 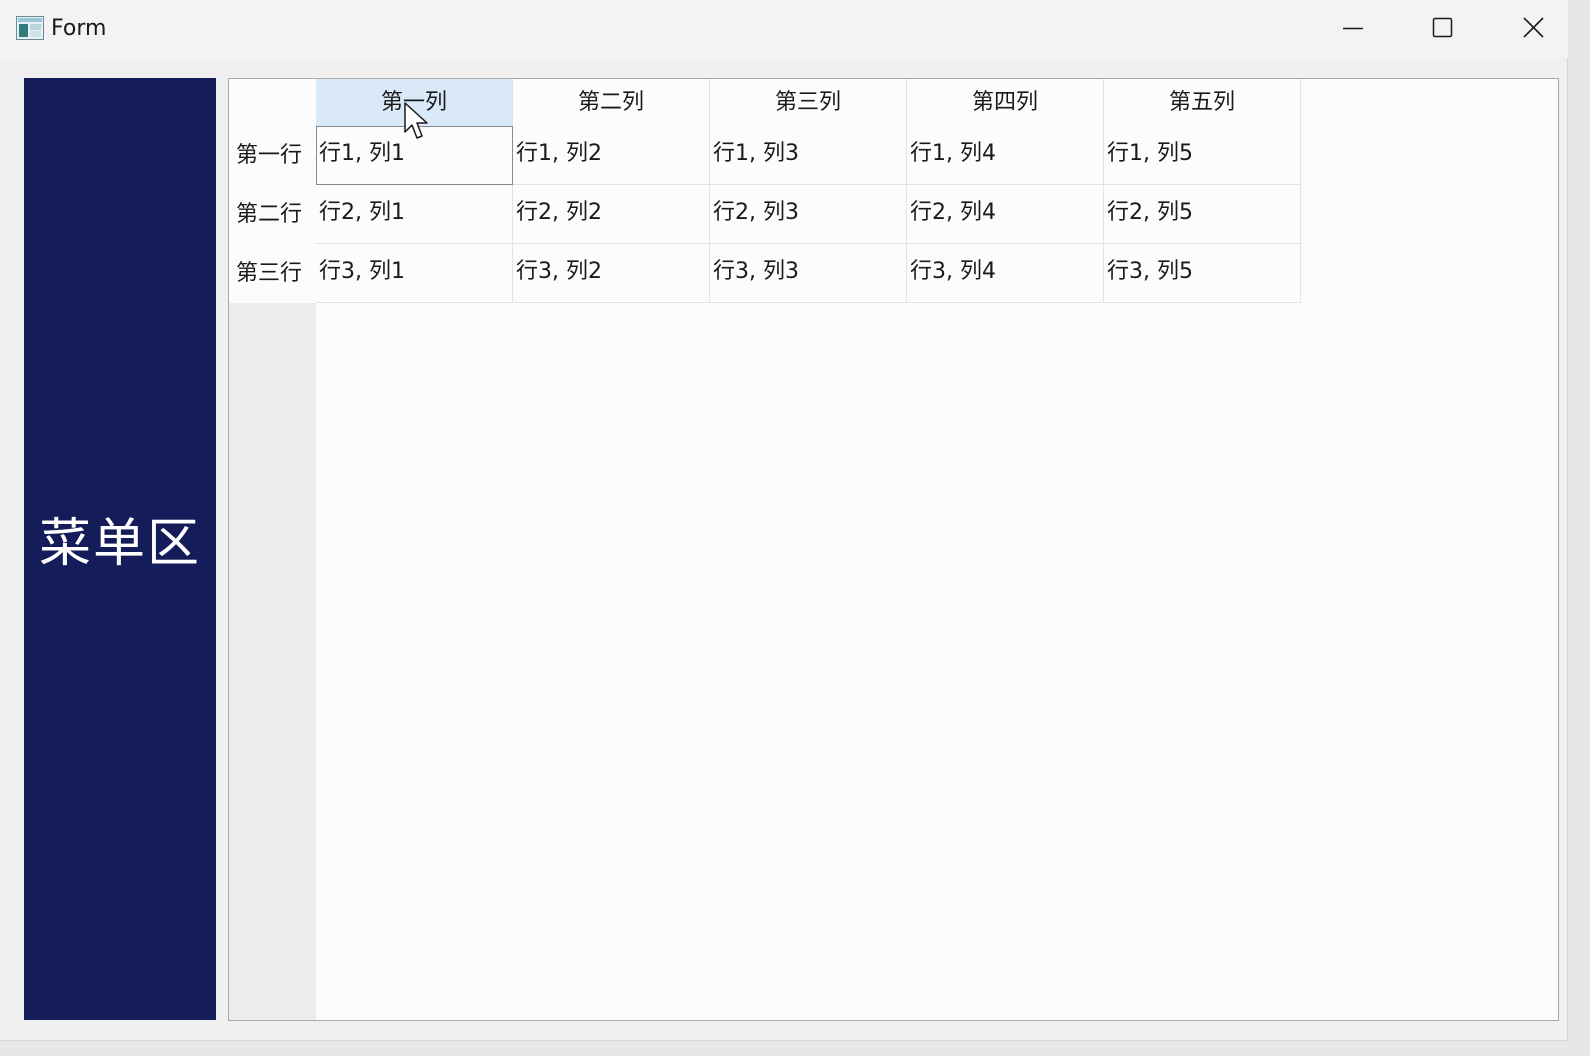 I want to click on app-form-icon, so click(x=30, y=28).